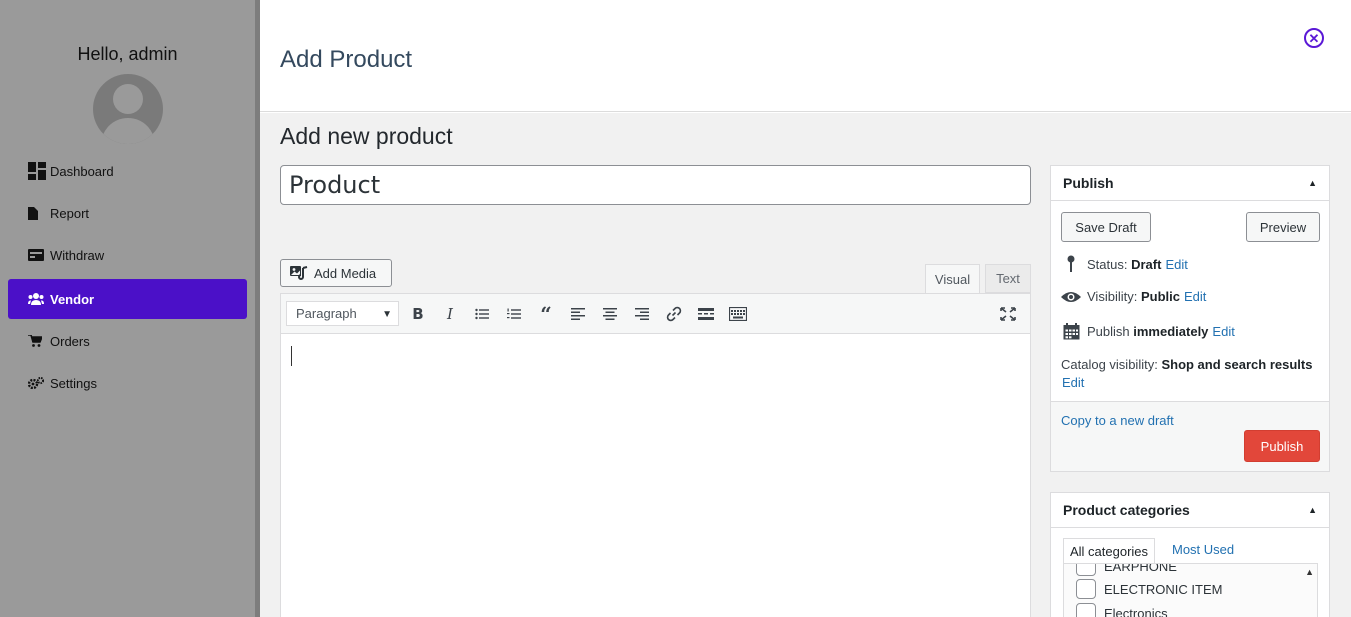  I want to click on status-value: Draft, so click(1146, 264).